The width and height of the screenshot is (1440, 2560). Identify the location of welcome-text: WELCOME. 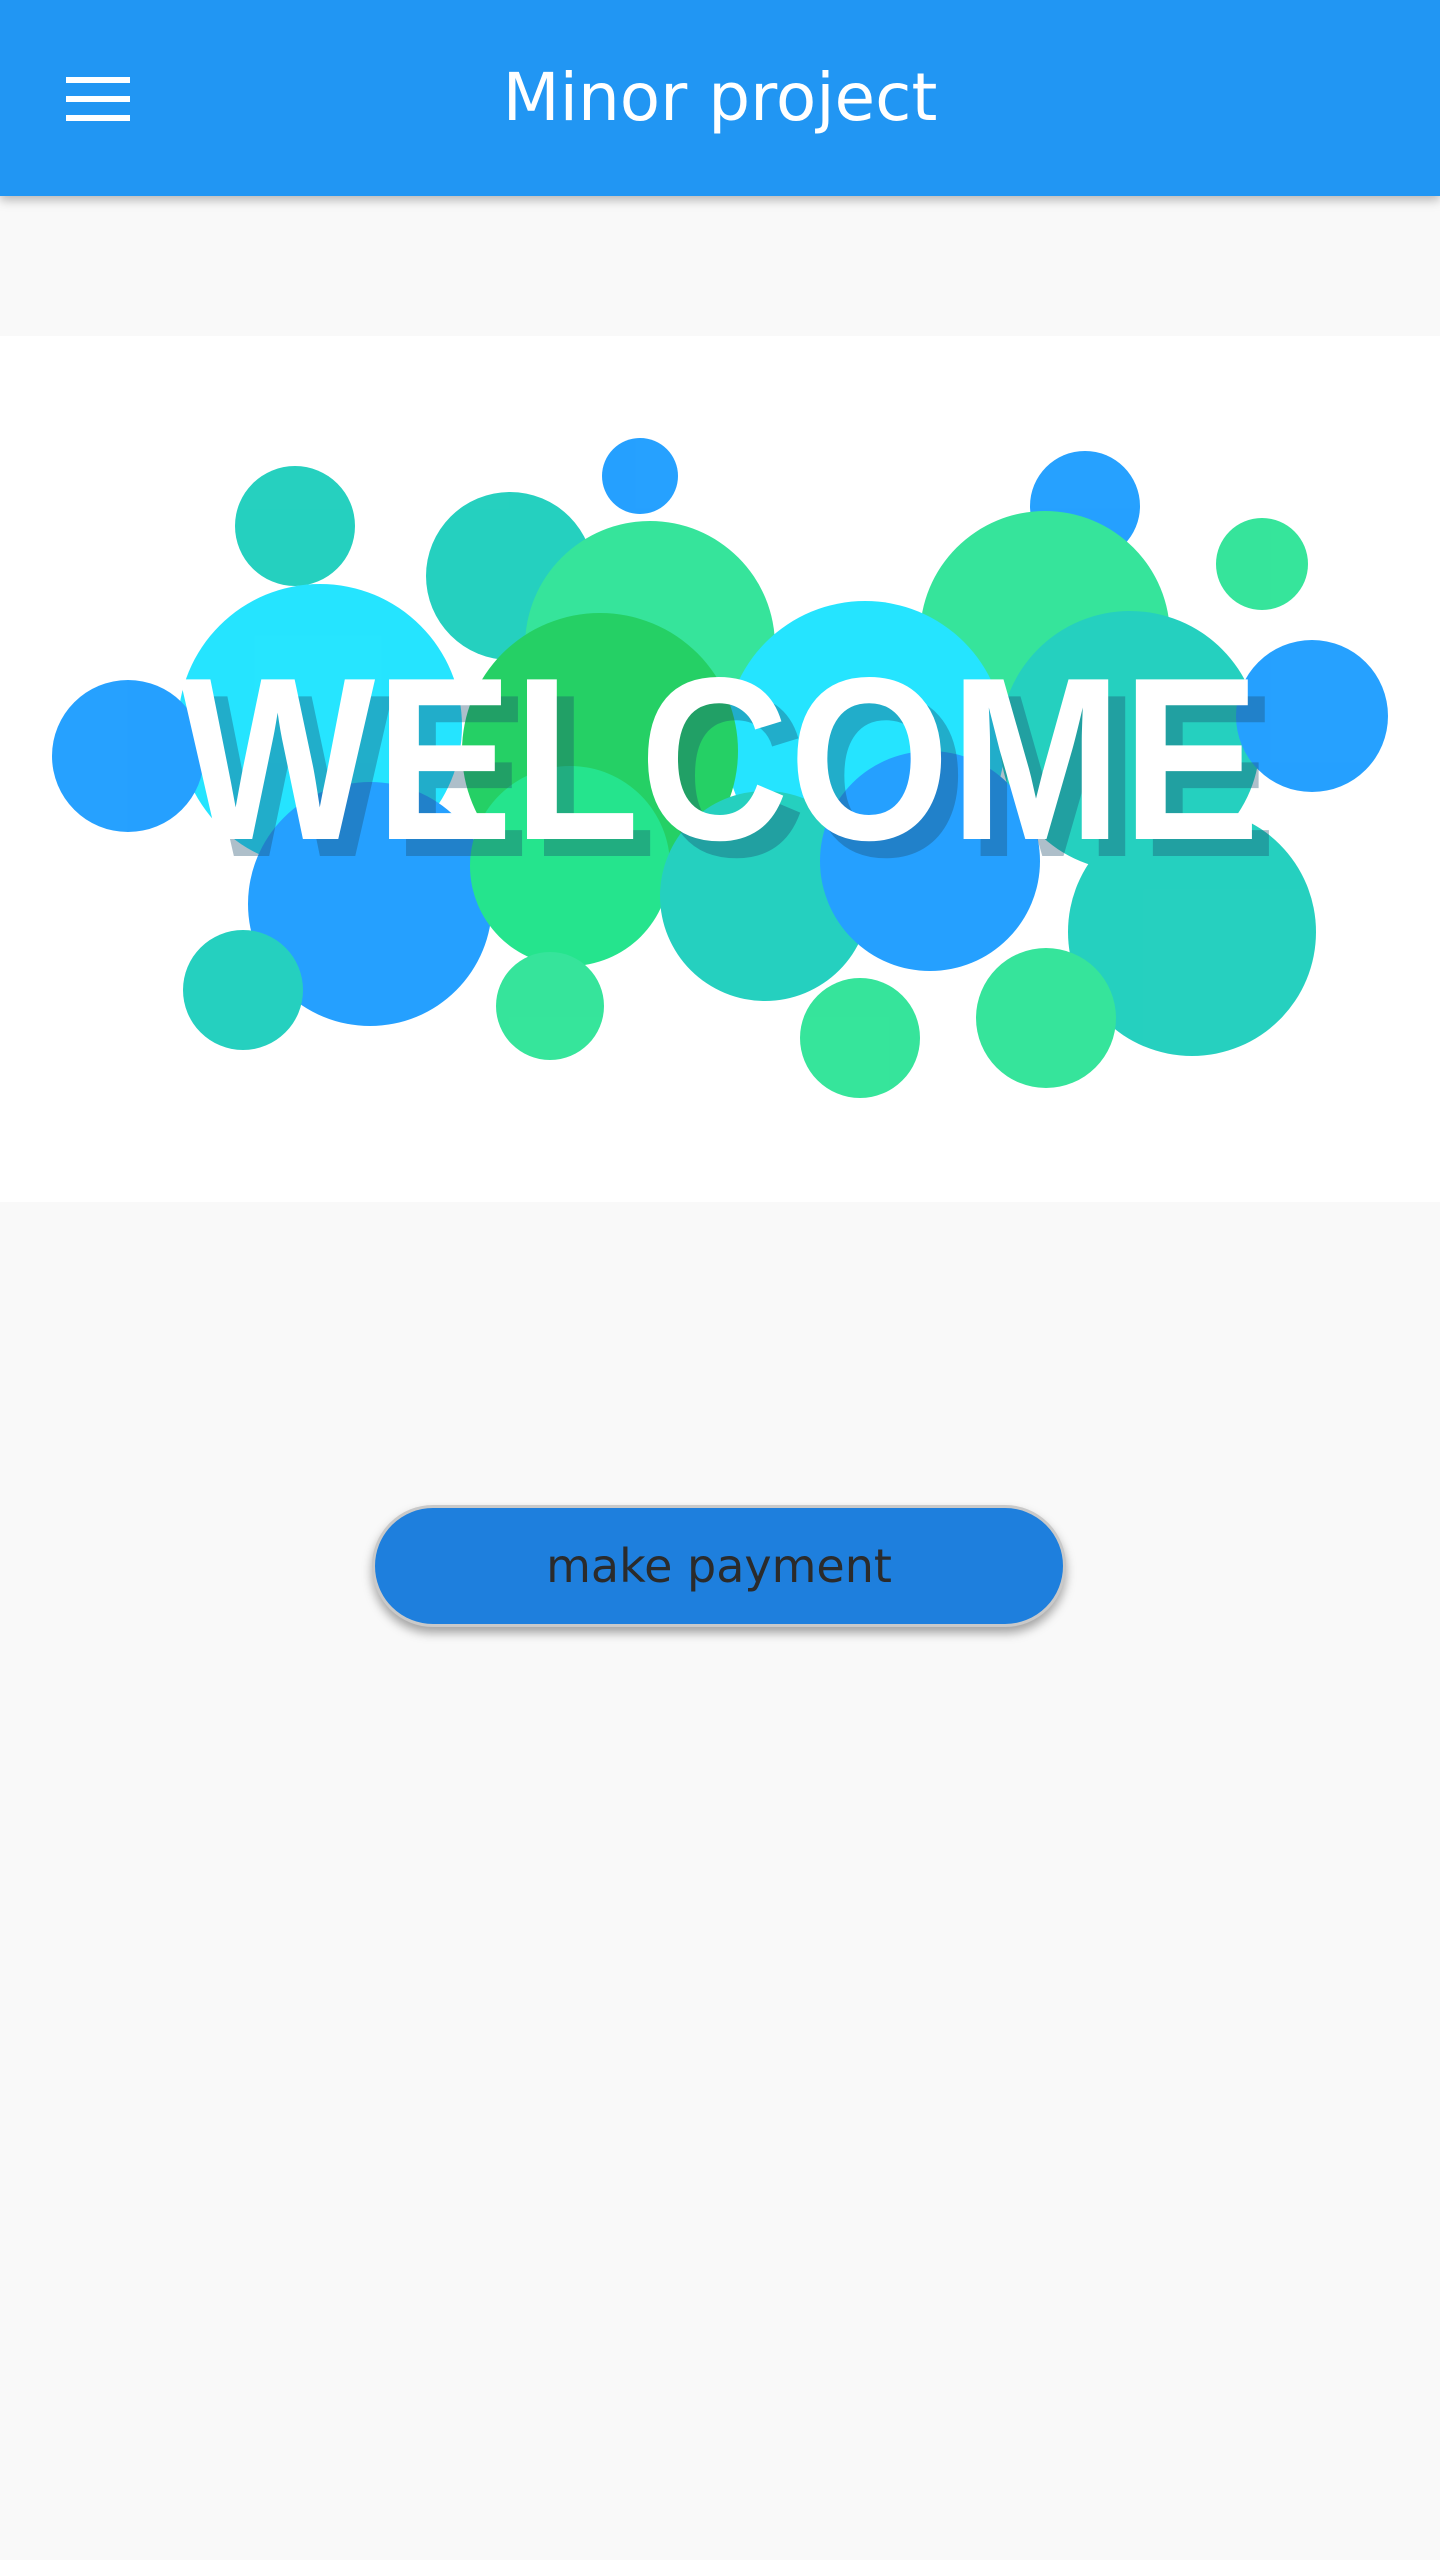
(720, 759).